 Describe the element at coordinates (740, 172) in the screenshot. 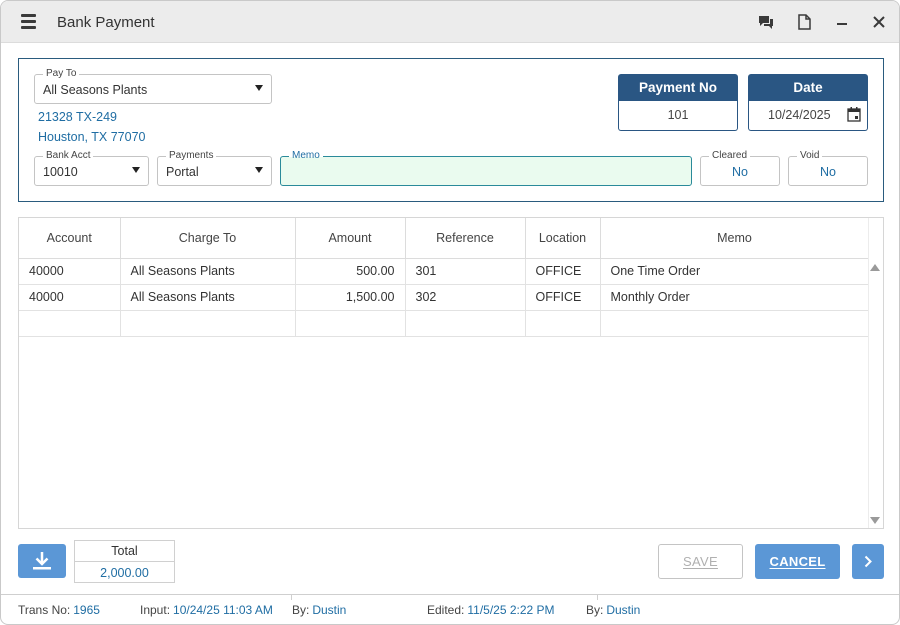

I see `cleared-value: No` at that location.